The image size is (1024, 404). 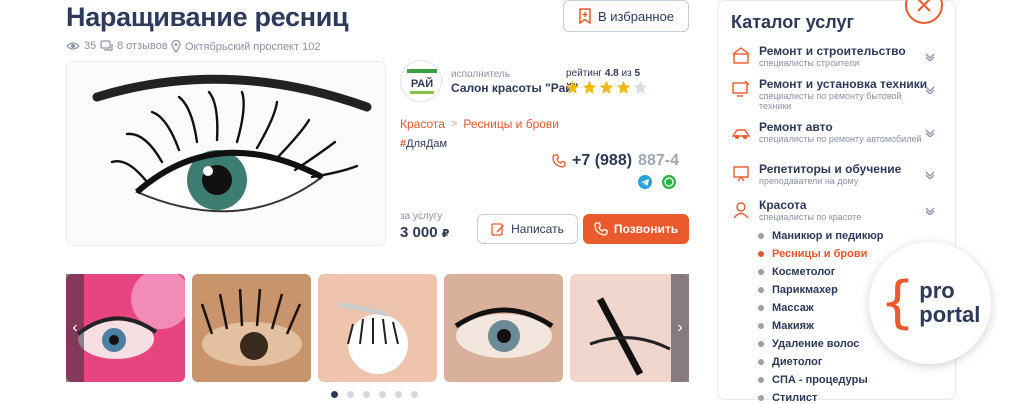 I want to click on rating-label: рейтинг 4.8 из 5, so click(x=603, y=73).